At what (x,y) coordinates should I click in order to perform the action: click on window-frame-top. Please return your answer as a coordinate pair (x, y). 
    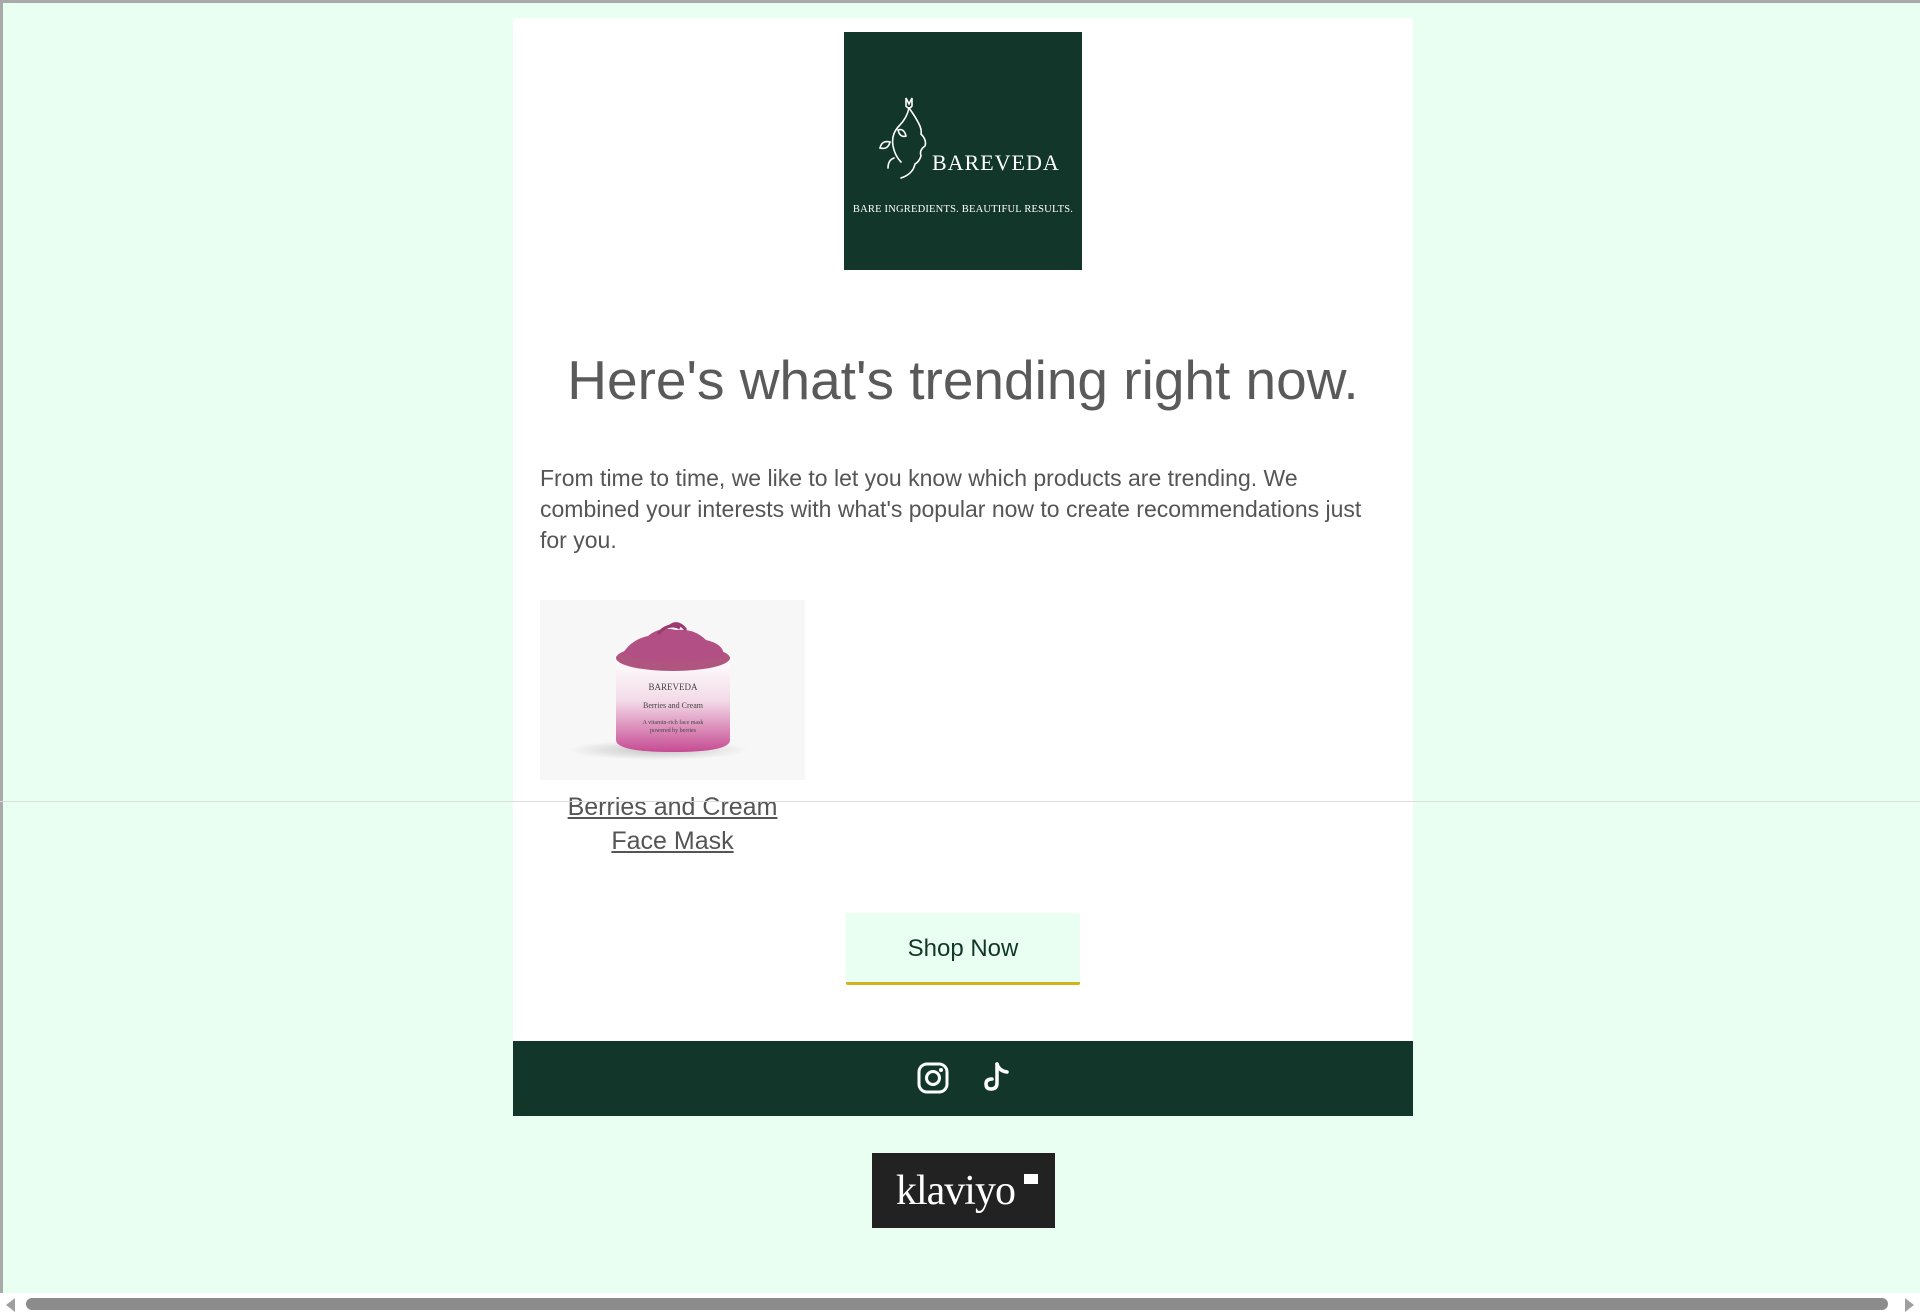
    Looking at the image, I should click on (960, 1).